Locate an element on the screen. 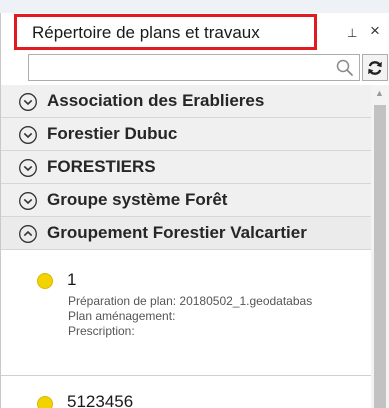 The width and height of the screenshot is (389, 408). item-id: 1 is located at coordinates (72, 279).